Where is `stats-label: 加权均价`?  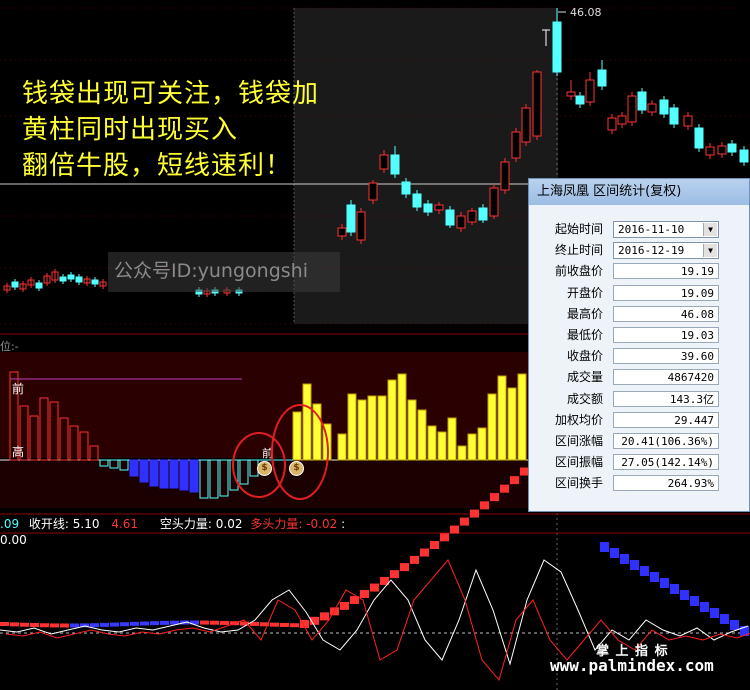 stats-label: 加权均价 is located at coordinates (578, 419).